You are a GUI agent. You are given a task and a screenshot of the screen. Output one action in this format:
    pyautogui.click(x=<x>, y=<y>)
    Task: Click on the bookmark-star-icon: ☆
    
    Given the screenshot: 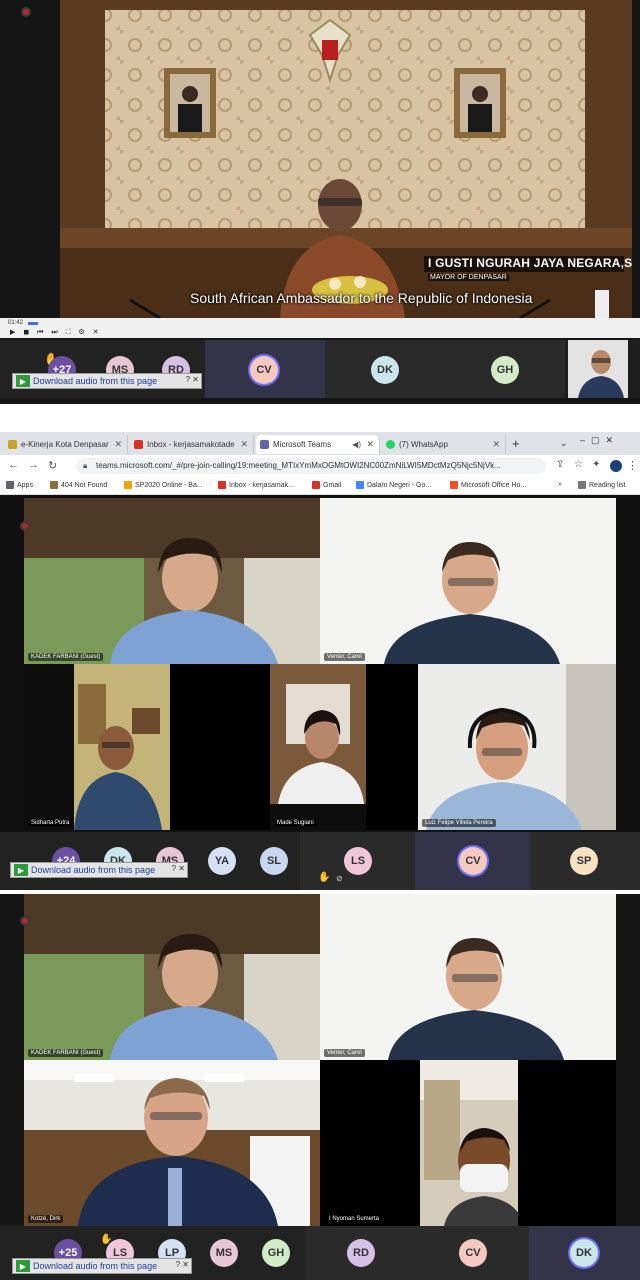 What is the action you would take?
    pyautogui.click(x=578, y=464)
    